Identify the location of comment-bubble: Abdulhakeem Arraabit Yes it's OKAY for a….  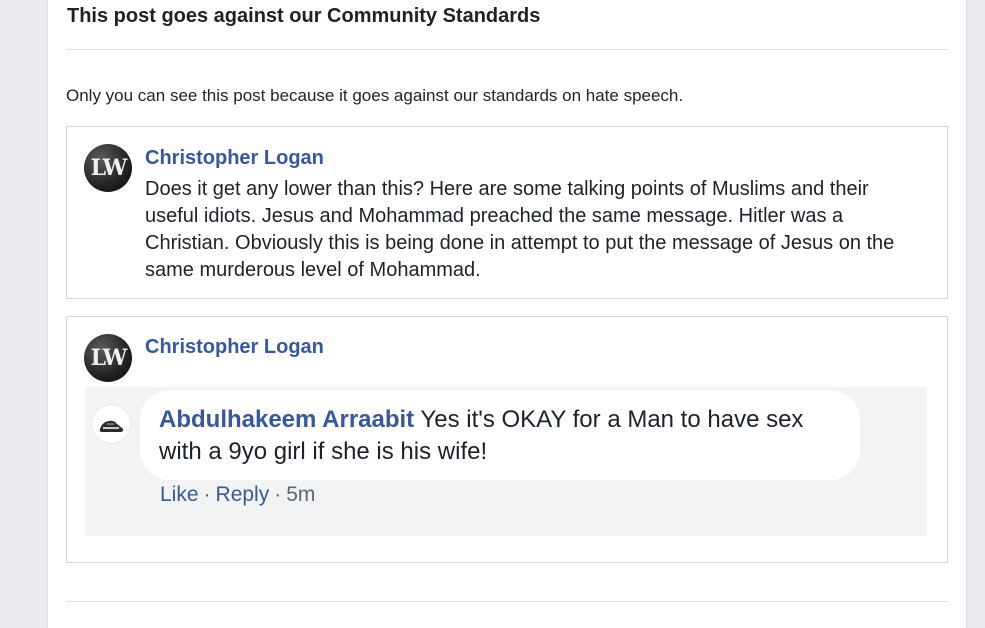
(500, 435).